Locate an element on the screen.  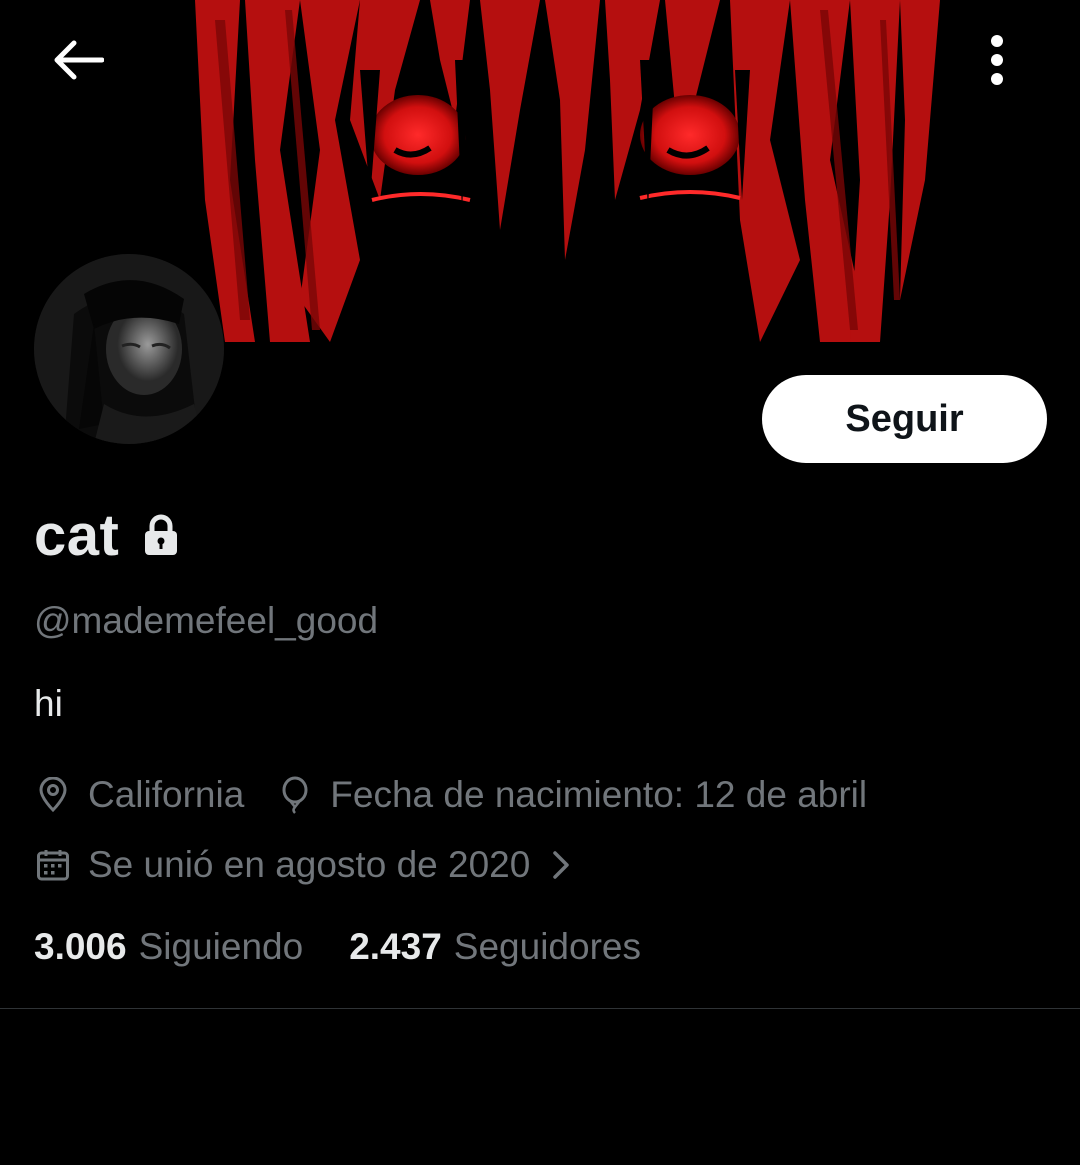
location-item: California is located at coordinates (139, 795).